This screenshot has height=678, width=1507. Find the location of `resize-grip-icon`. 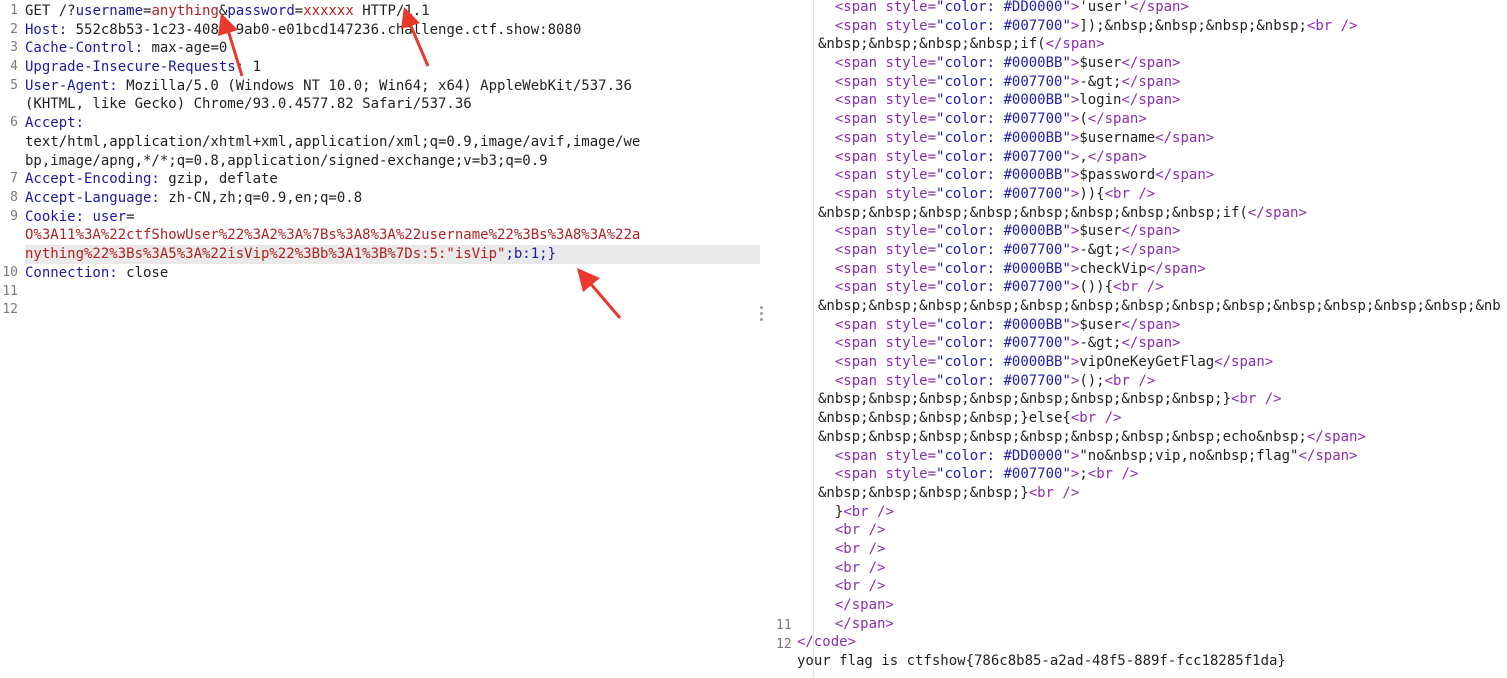

resize-grip-icon is located at coordinates (762, 315).